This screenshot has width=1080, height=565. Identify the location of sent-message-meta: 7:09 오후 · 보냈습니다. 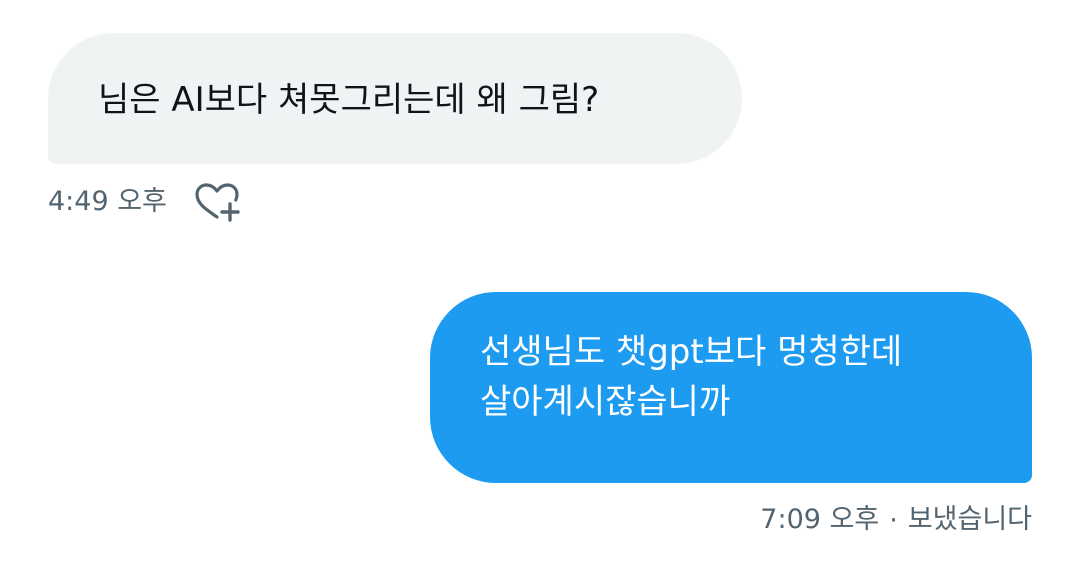
(896, 520).